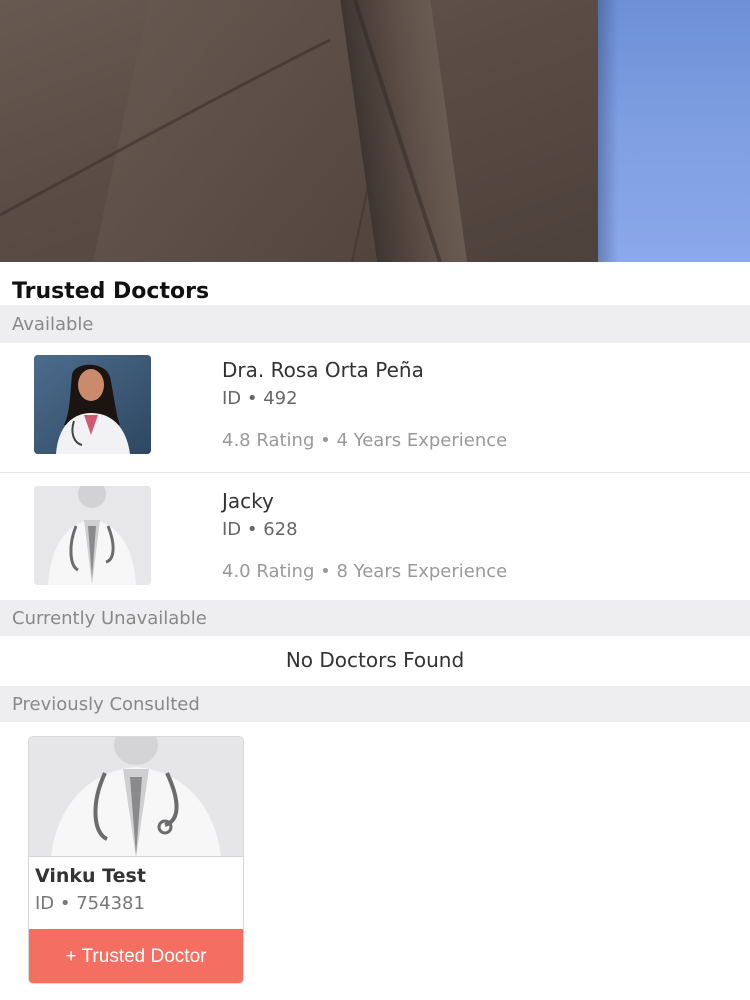 This screenshot has width=750, height=1000. I want to click on doctor-rating-experience: 4.8 Rating • 4 Years Experience, so click(365, 440).